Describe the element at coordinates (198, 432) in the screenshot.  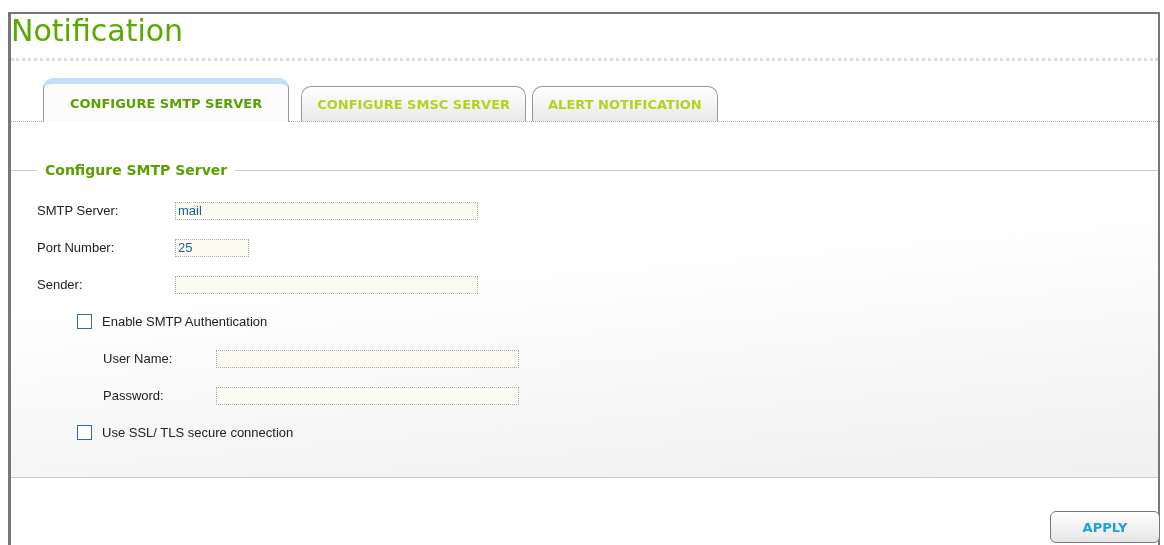
I see `checkbox-label: Use SSL/ TLS secure connection` at that location.